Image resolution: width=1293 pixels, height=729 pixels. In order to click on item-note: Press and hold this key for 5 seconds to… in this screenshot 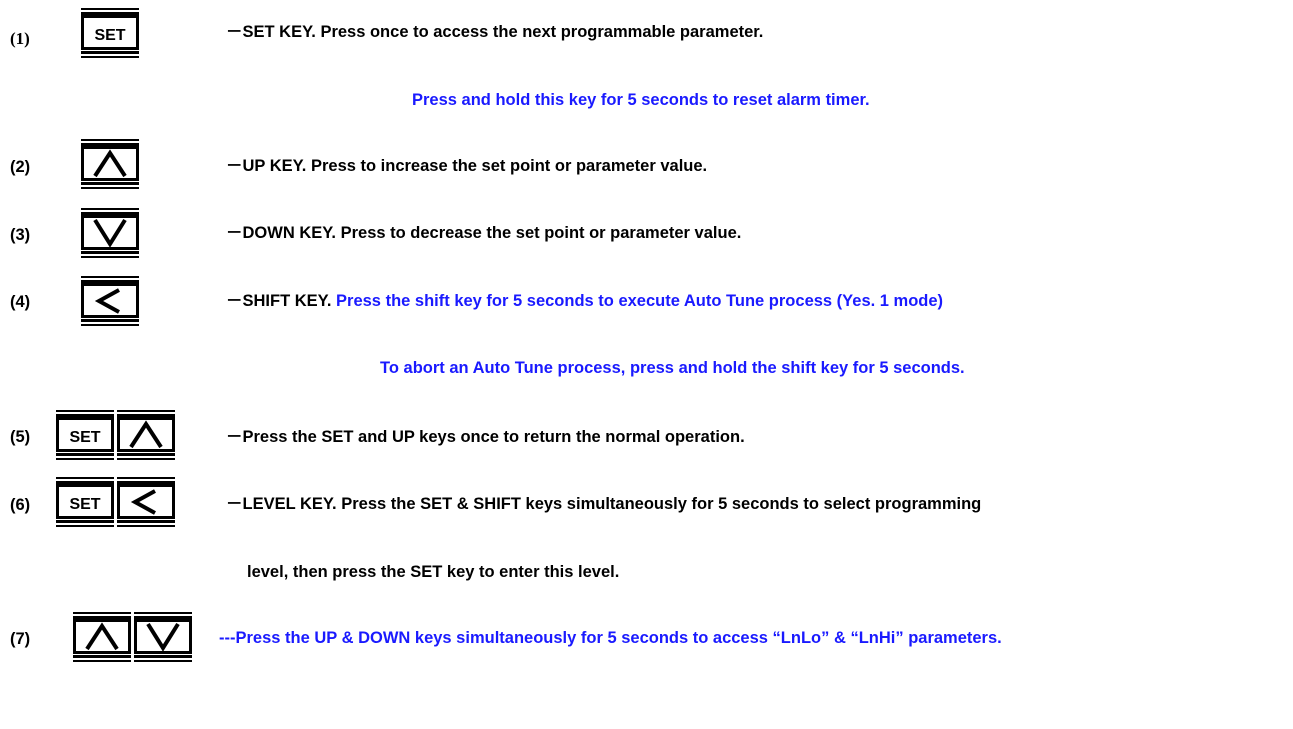, I will do `click(641, 100)`.